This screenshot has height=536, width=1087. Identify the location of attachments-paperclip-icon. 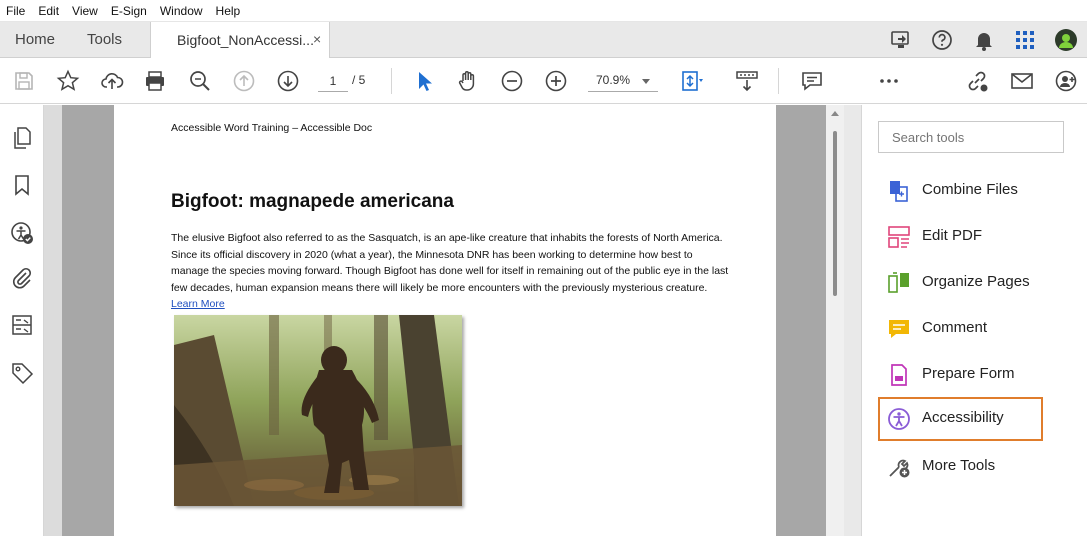
(22, 278).